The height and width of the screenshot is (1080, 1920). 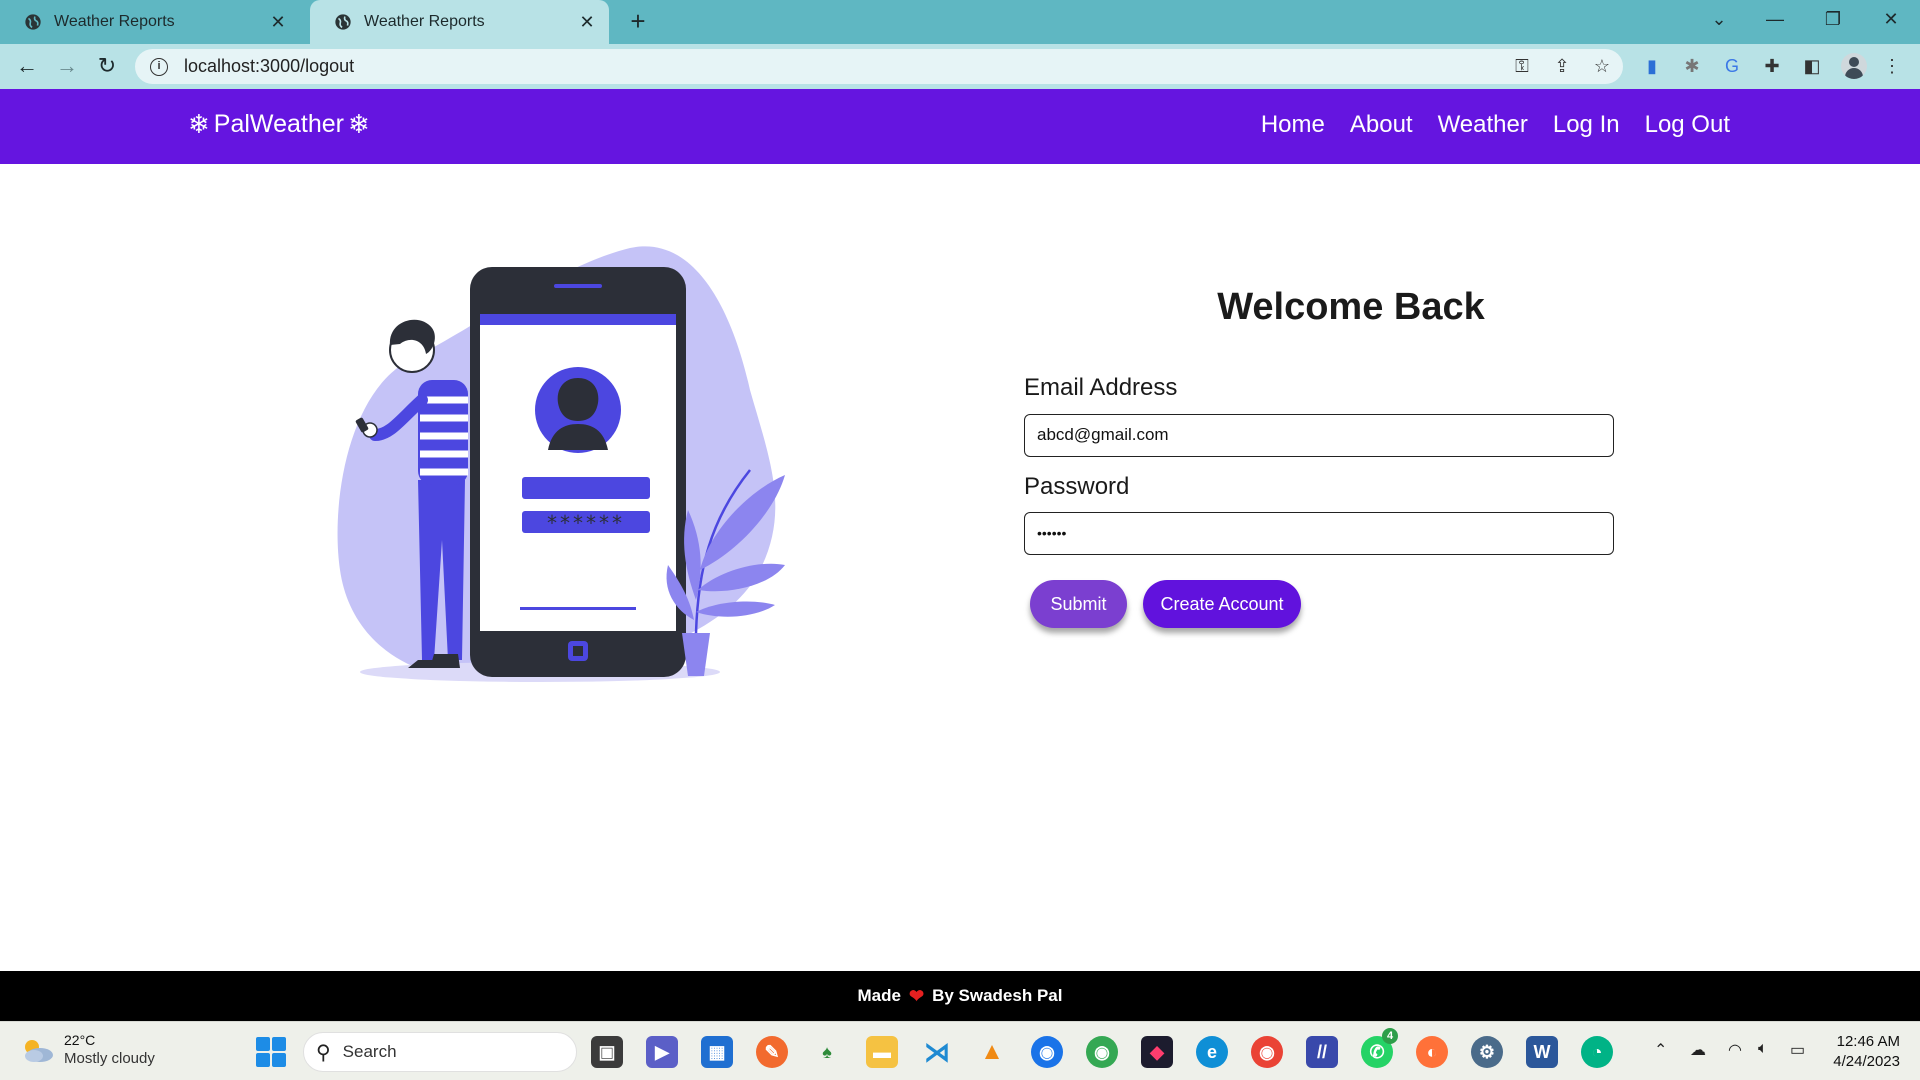 What do you see at coordinates (1812, 66) in the screenshot?
I see `side-panel-icon: ◧` at bounding box center [1812, 66].